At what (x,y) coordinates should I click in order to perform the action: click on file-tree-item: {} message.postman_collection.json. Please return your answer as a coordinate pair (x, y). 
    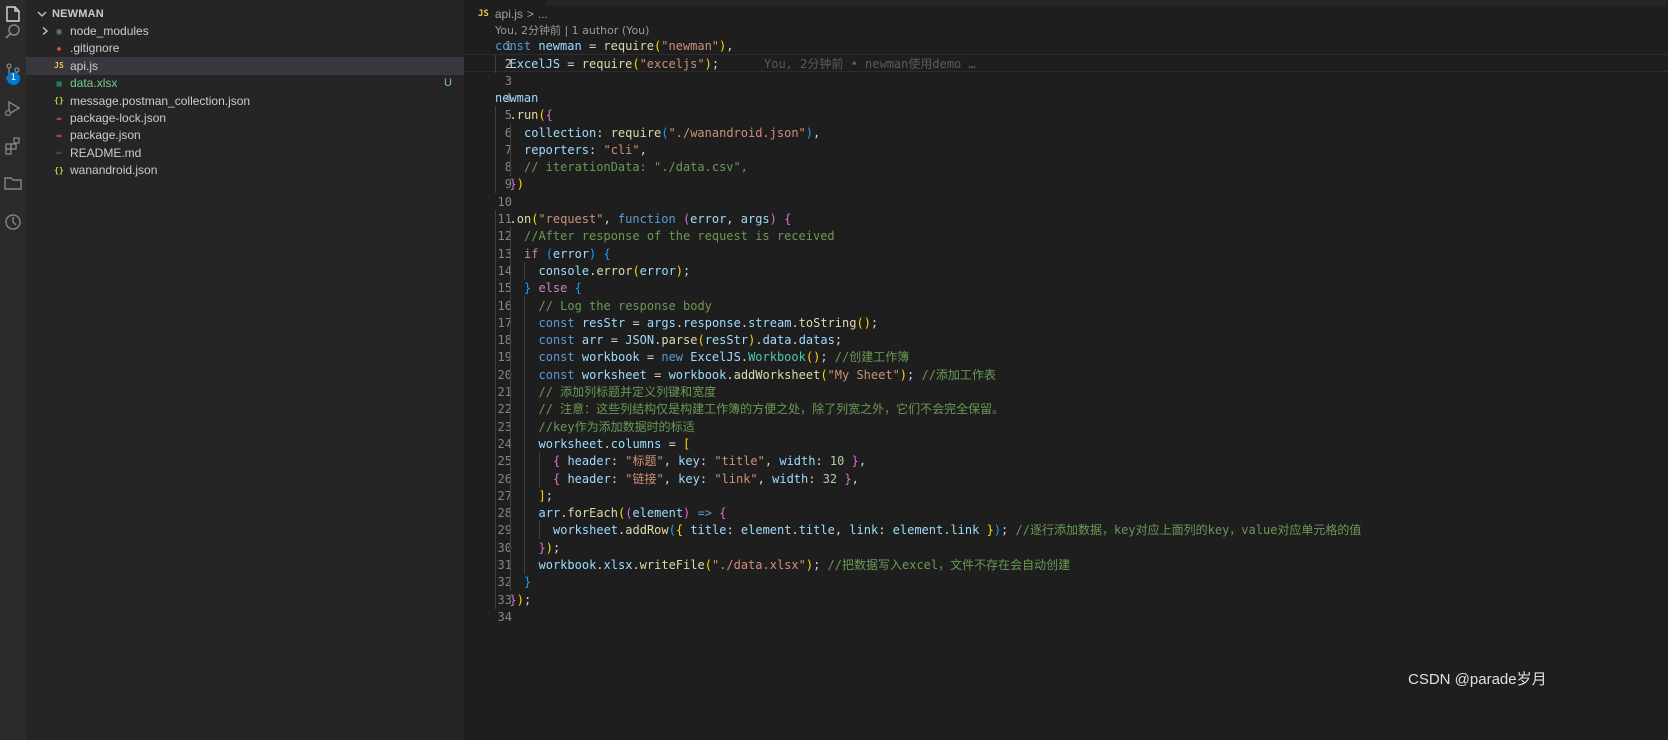
    Looking at the image, I should click on (245, 101).